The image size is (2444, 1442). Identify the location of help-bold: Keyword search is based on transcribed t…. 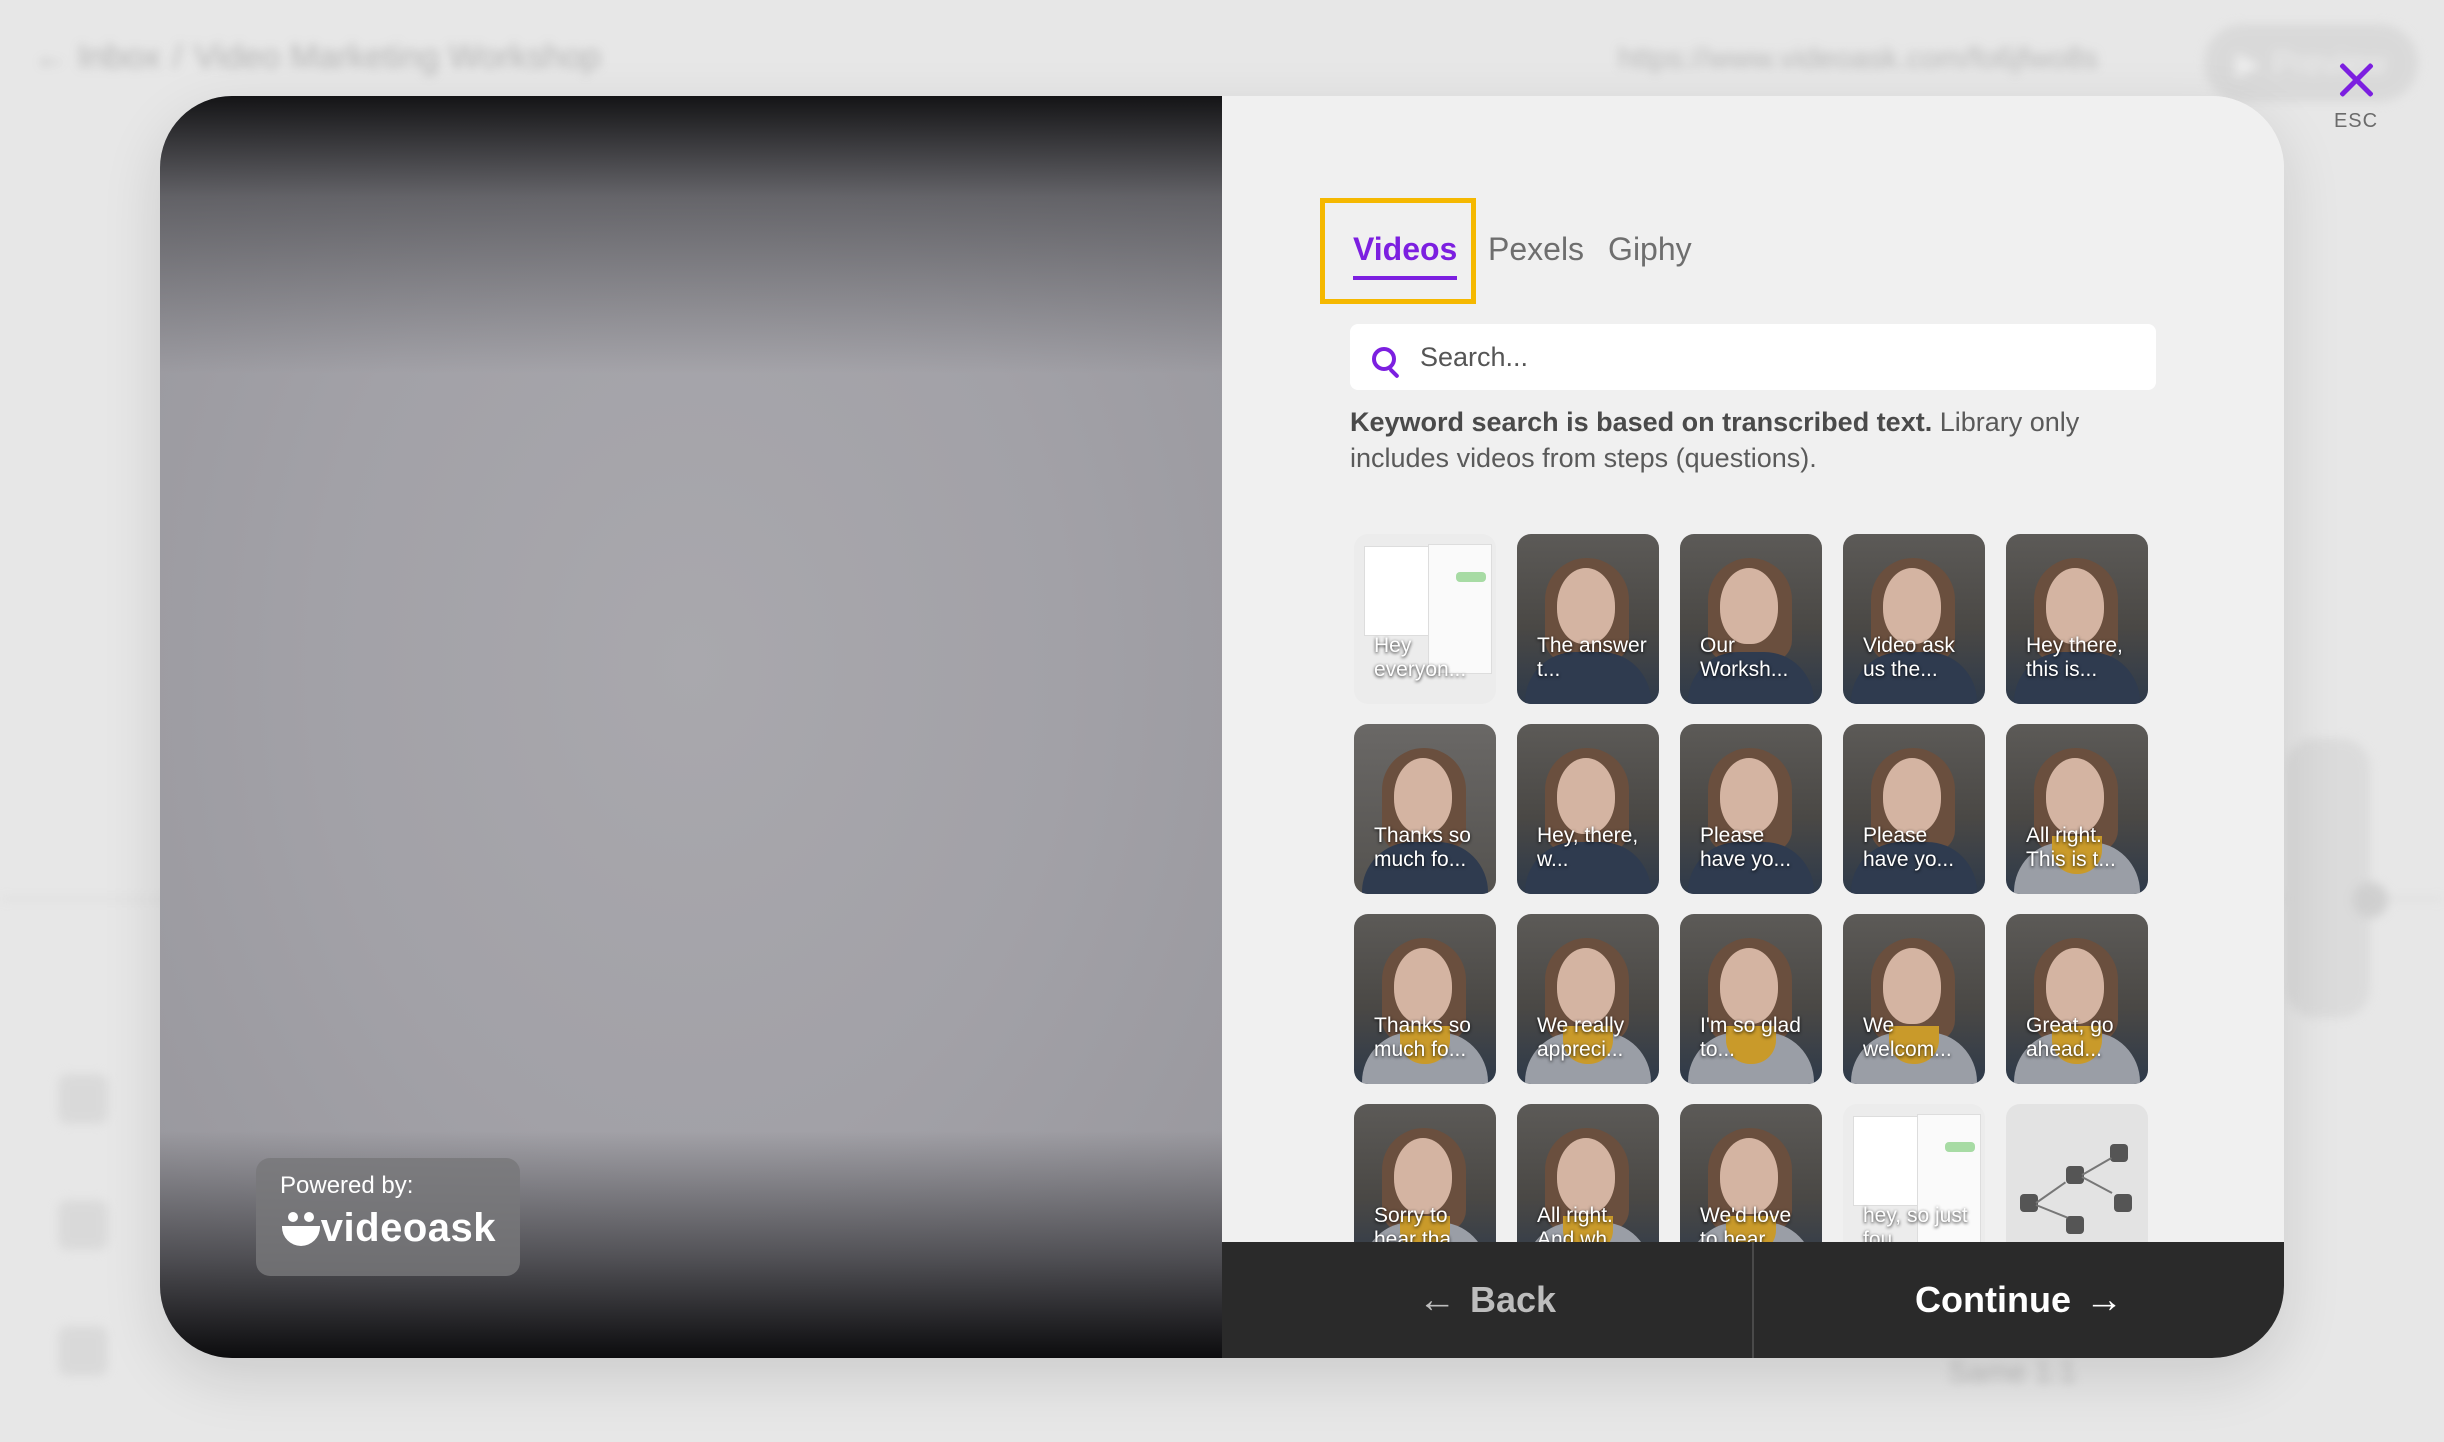
(1641, 422).